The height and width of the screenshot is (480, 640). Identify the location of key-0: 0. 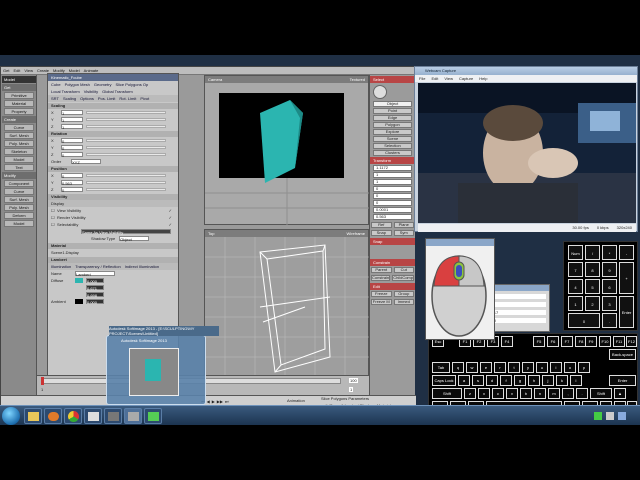
(584, 320).